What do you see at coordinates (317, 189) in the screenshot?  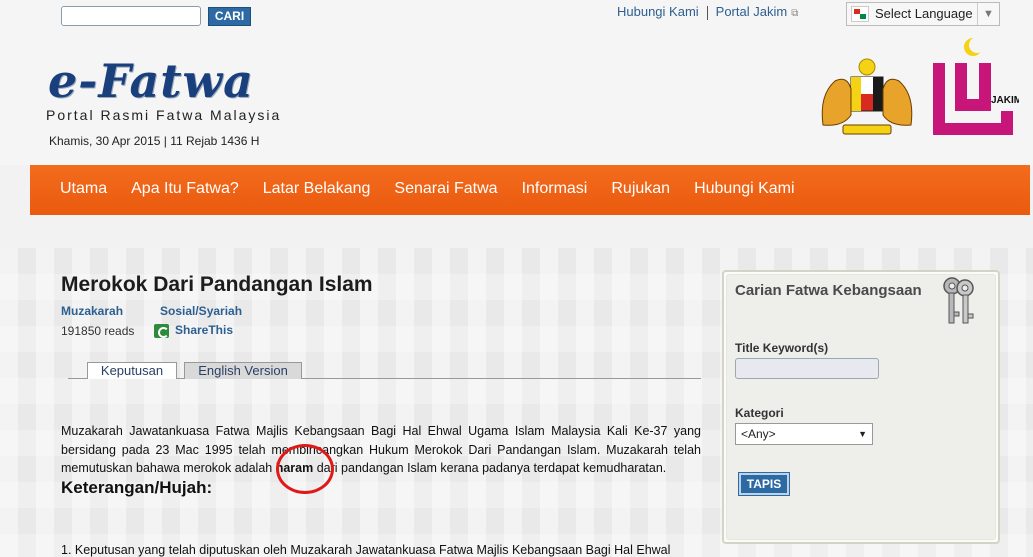 I see `nav-latar-belakang: Latar Belakang` at bounding box center [317, 189].